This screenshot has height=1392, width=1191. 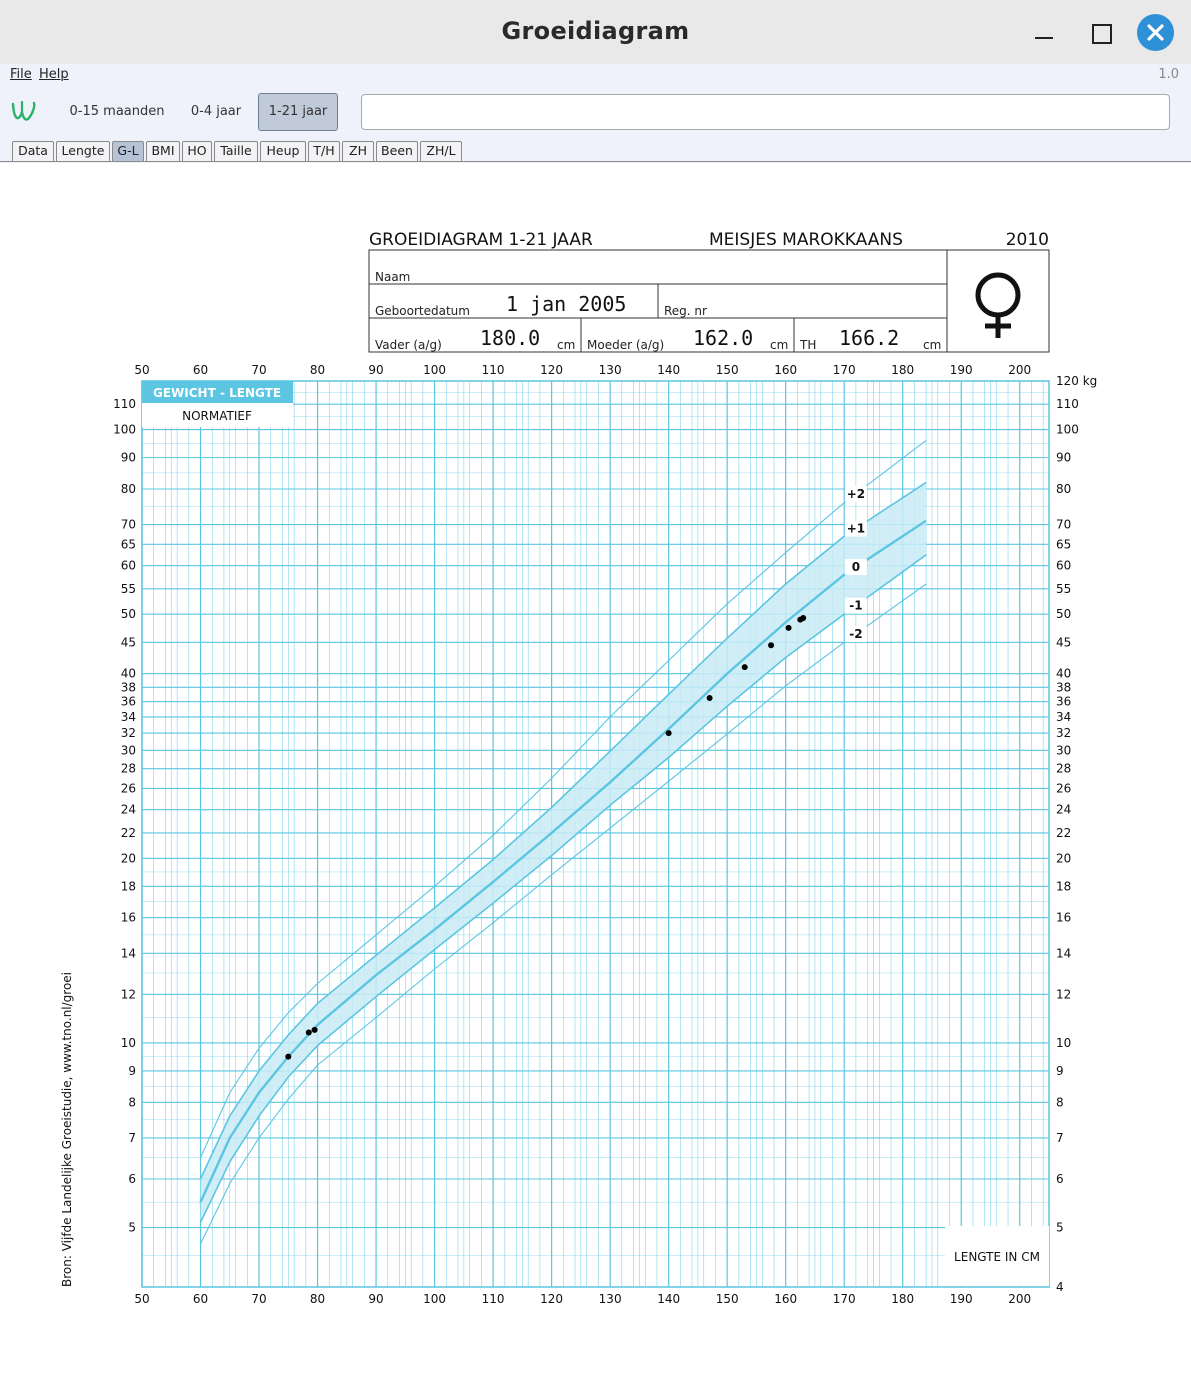 What do you see at coordinates (128, 674) in the screenshot?
I see `y-tick-label-left: 40` at bounding box center [128, 674].